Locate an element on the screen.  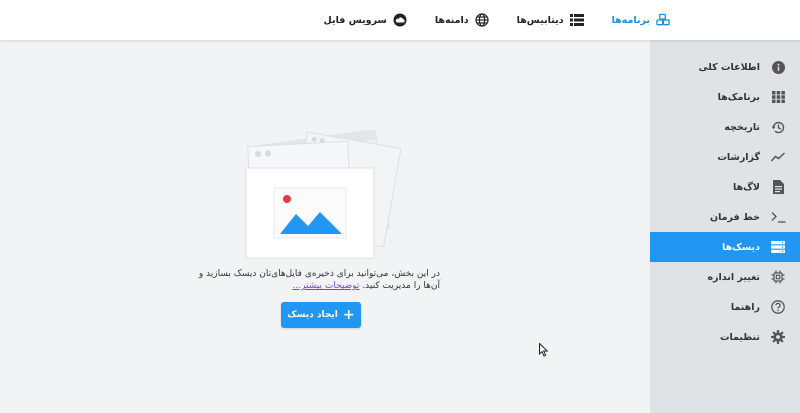
sidebar-item-label: خط فرمان is located at coordinates (734, 217).